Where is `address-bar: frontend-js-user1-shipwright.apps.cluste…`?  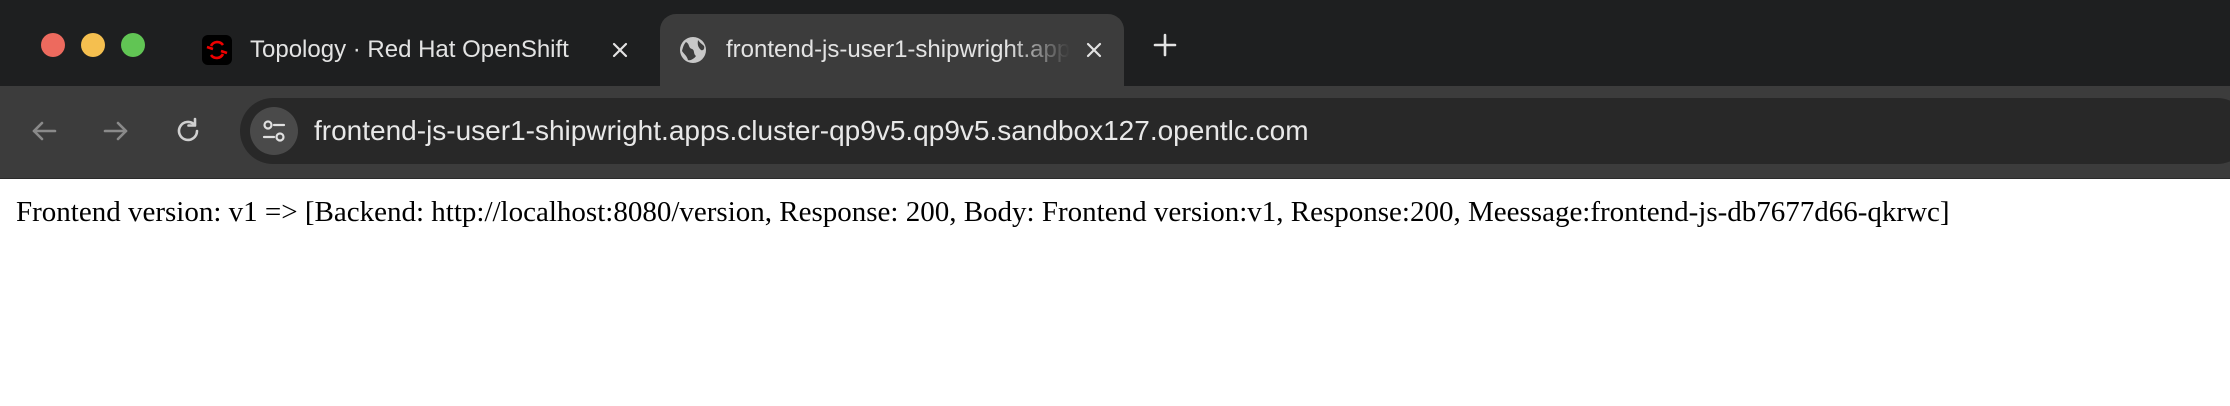 address-bar: frontend-js-user1-shipwright.apps.cluste… is located at coordinates (1235, 131).